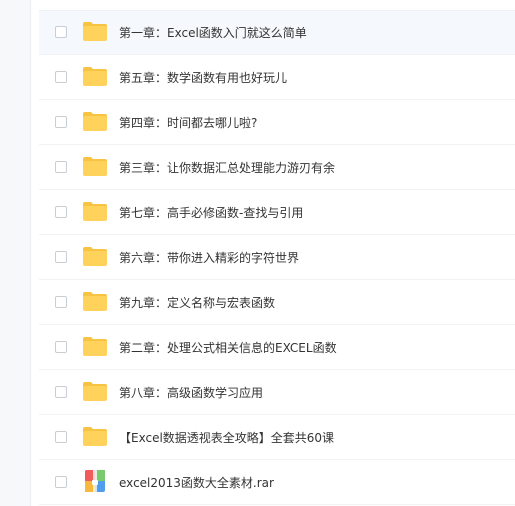  Describe the element at coordinates (277, 483) in the screenshot. I see `list-item: excel2013函数大全素材.rar` at that location.